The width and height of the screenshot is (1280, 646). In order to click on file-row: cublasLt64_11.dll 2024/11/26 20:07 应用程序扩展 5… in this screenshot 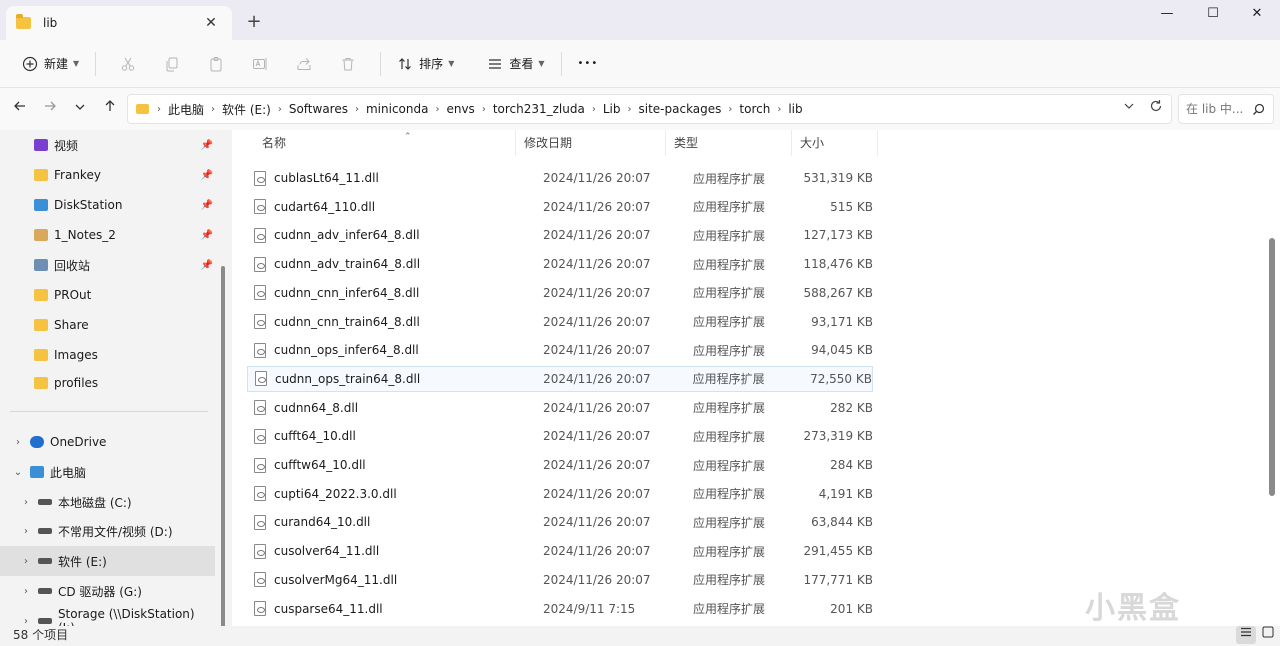, I will do `click(560, 178)`.